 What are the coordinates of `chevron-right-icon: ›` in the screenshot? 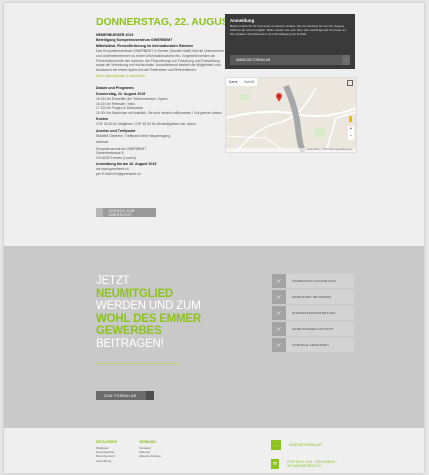 It's located at (346, 60).